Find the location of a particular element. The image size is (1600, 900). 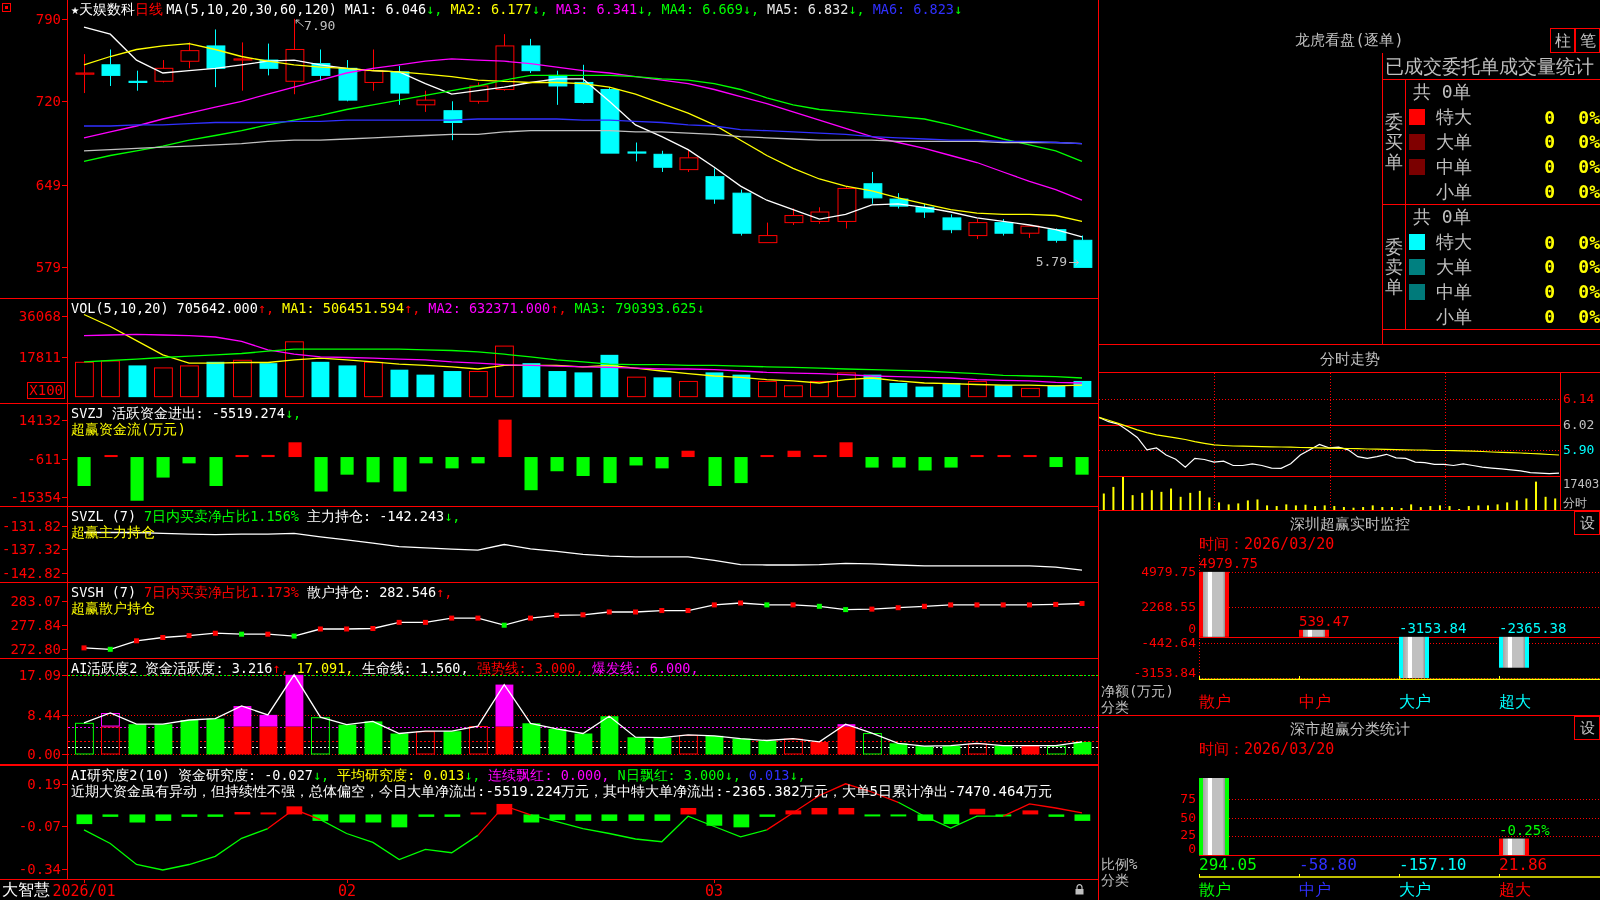

trend-arrow: ↓ is located at coordinates (700, 308).